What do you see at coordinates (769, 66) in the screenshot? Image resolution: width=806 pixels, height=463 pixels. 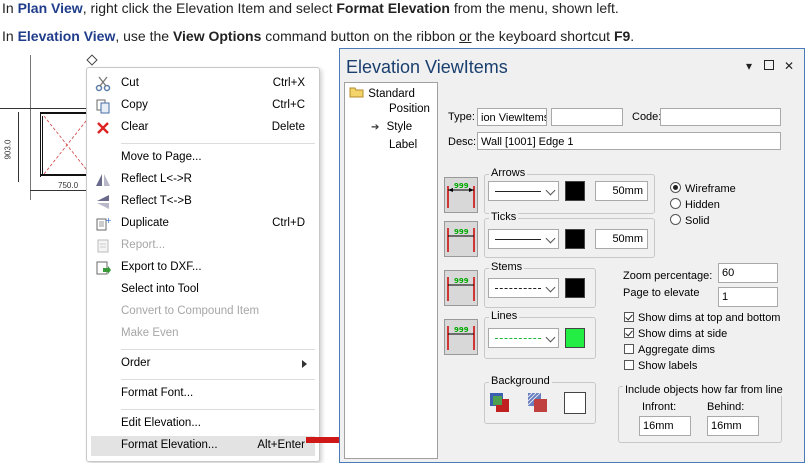 I see `maximize-icon` at bounding box center [769, 66].